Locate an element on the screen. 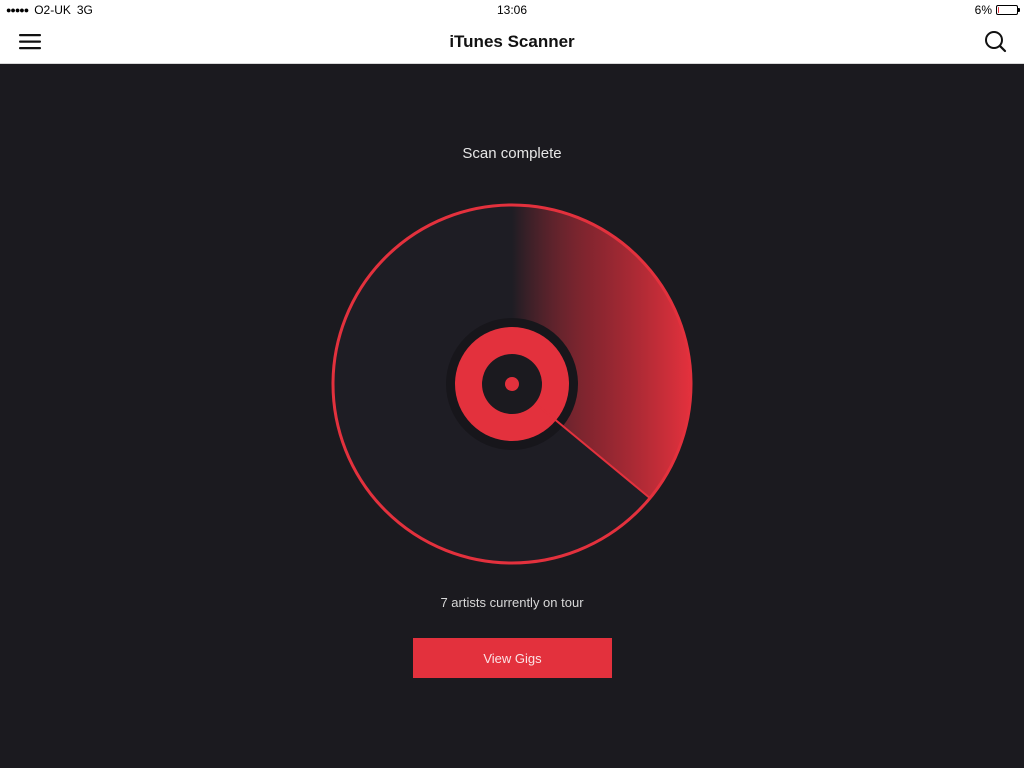 Image resolution: width=1024 pixels, height=768 pixels. battery-percent: 6% is located at coordinates (983, 10).